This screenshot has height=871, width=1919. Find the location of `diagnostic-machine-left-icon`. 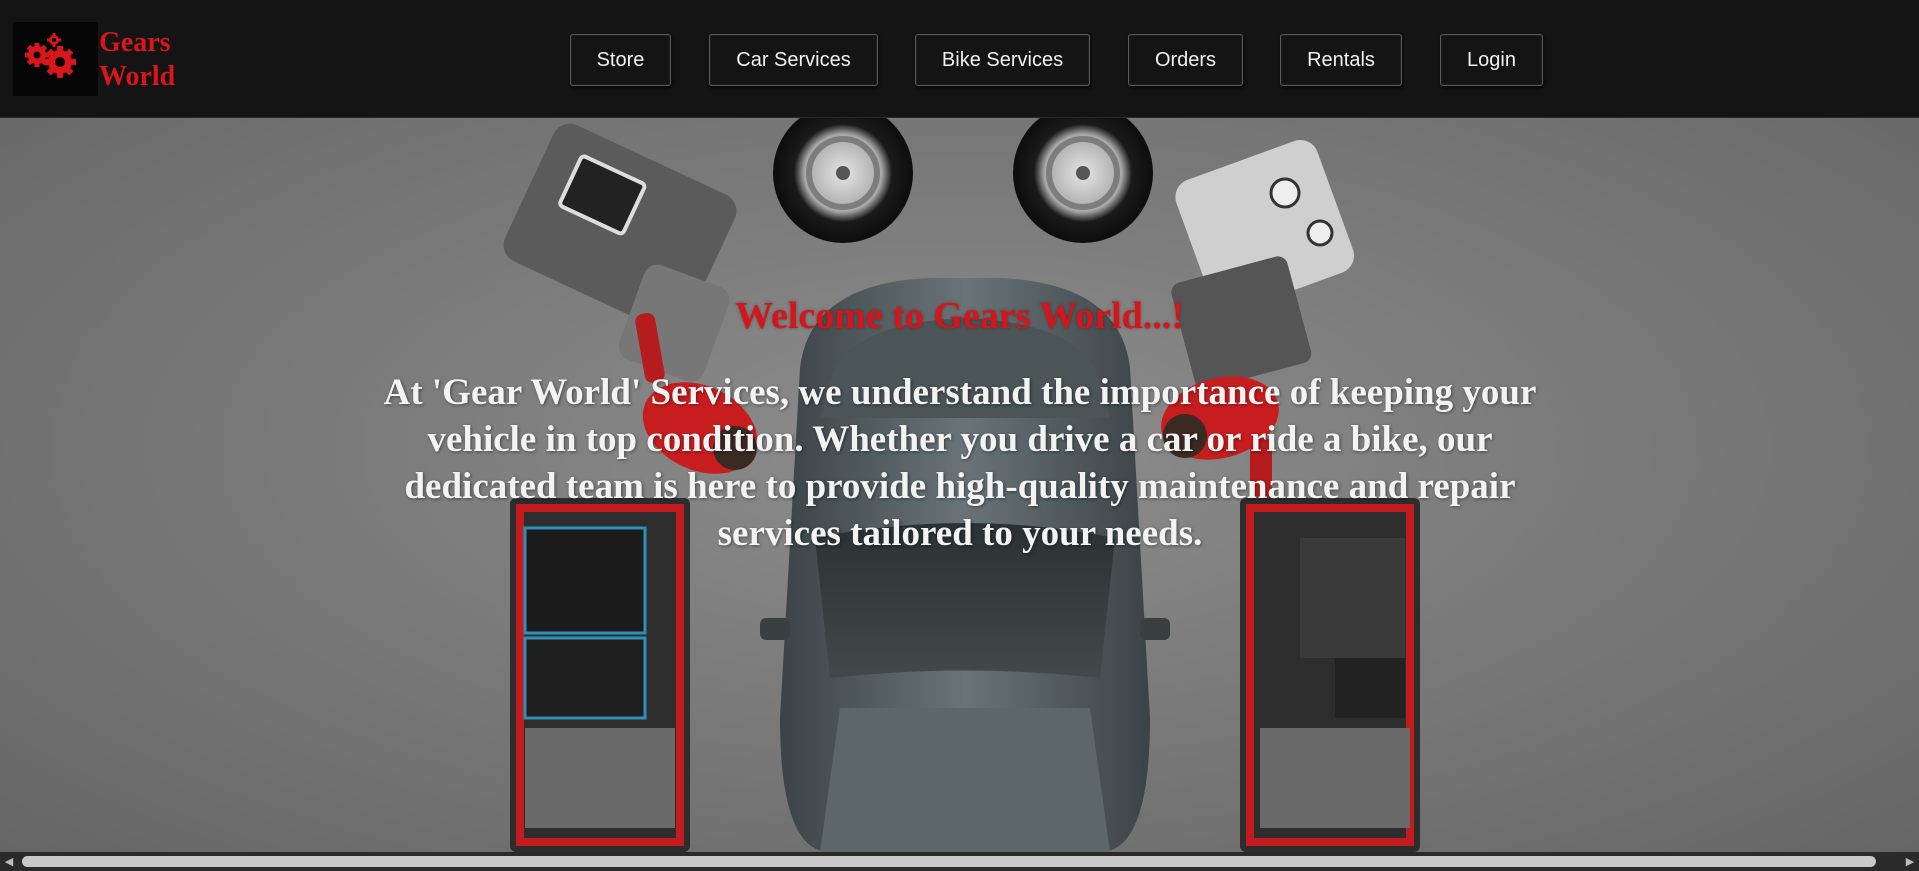

diagnostic-machine-left-icon is located at coordinates (620, 252).